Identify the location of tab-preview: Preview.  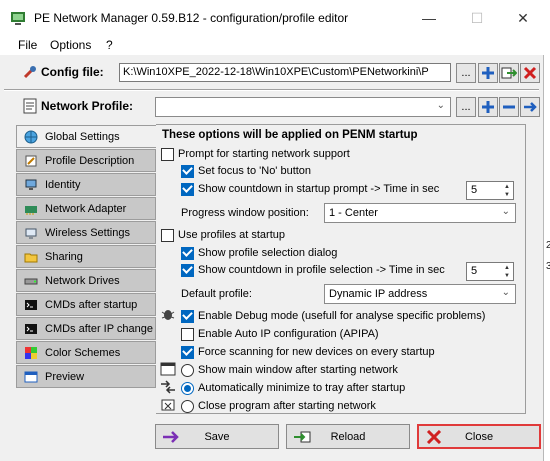
(86, 376).